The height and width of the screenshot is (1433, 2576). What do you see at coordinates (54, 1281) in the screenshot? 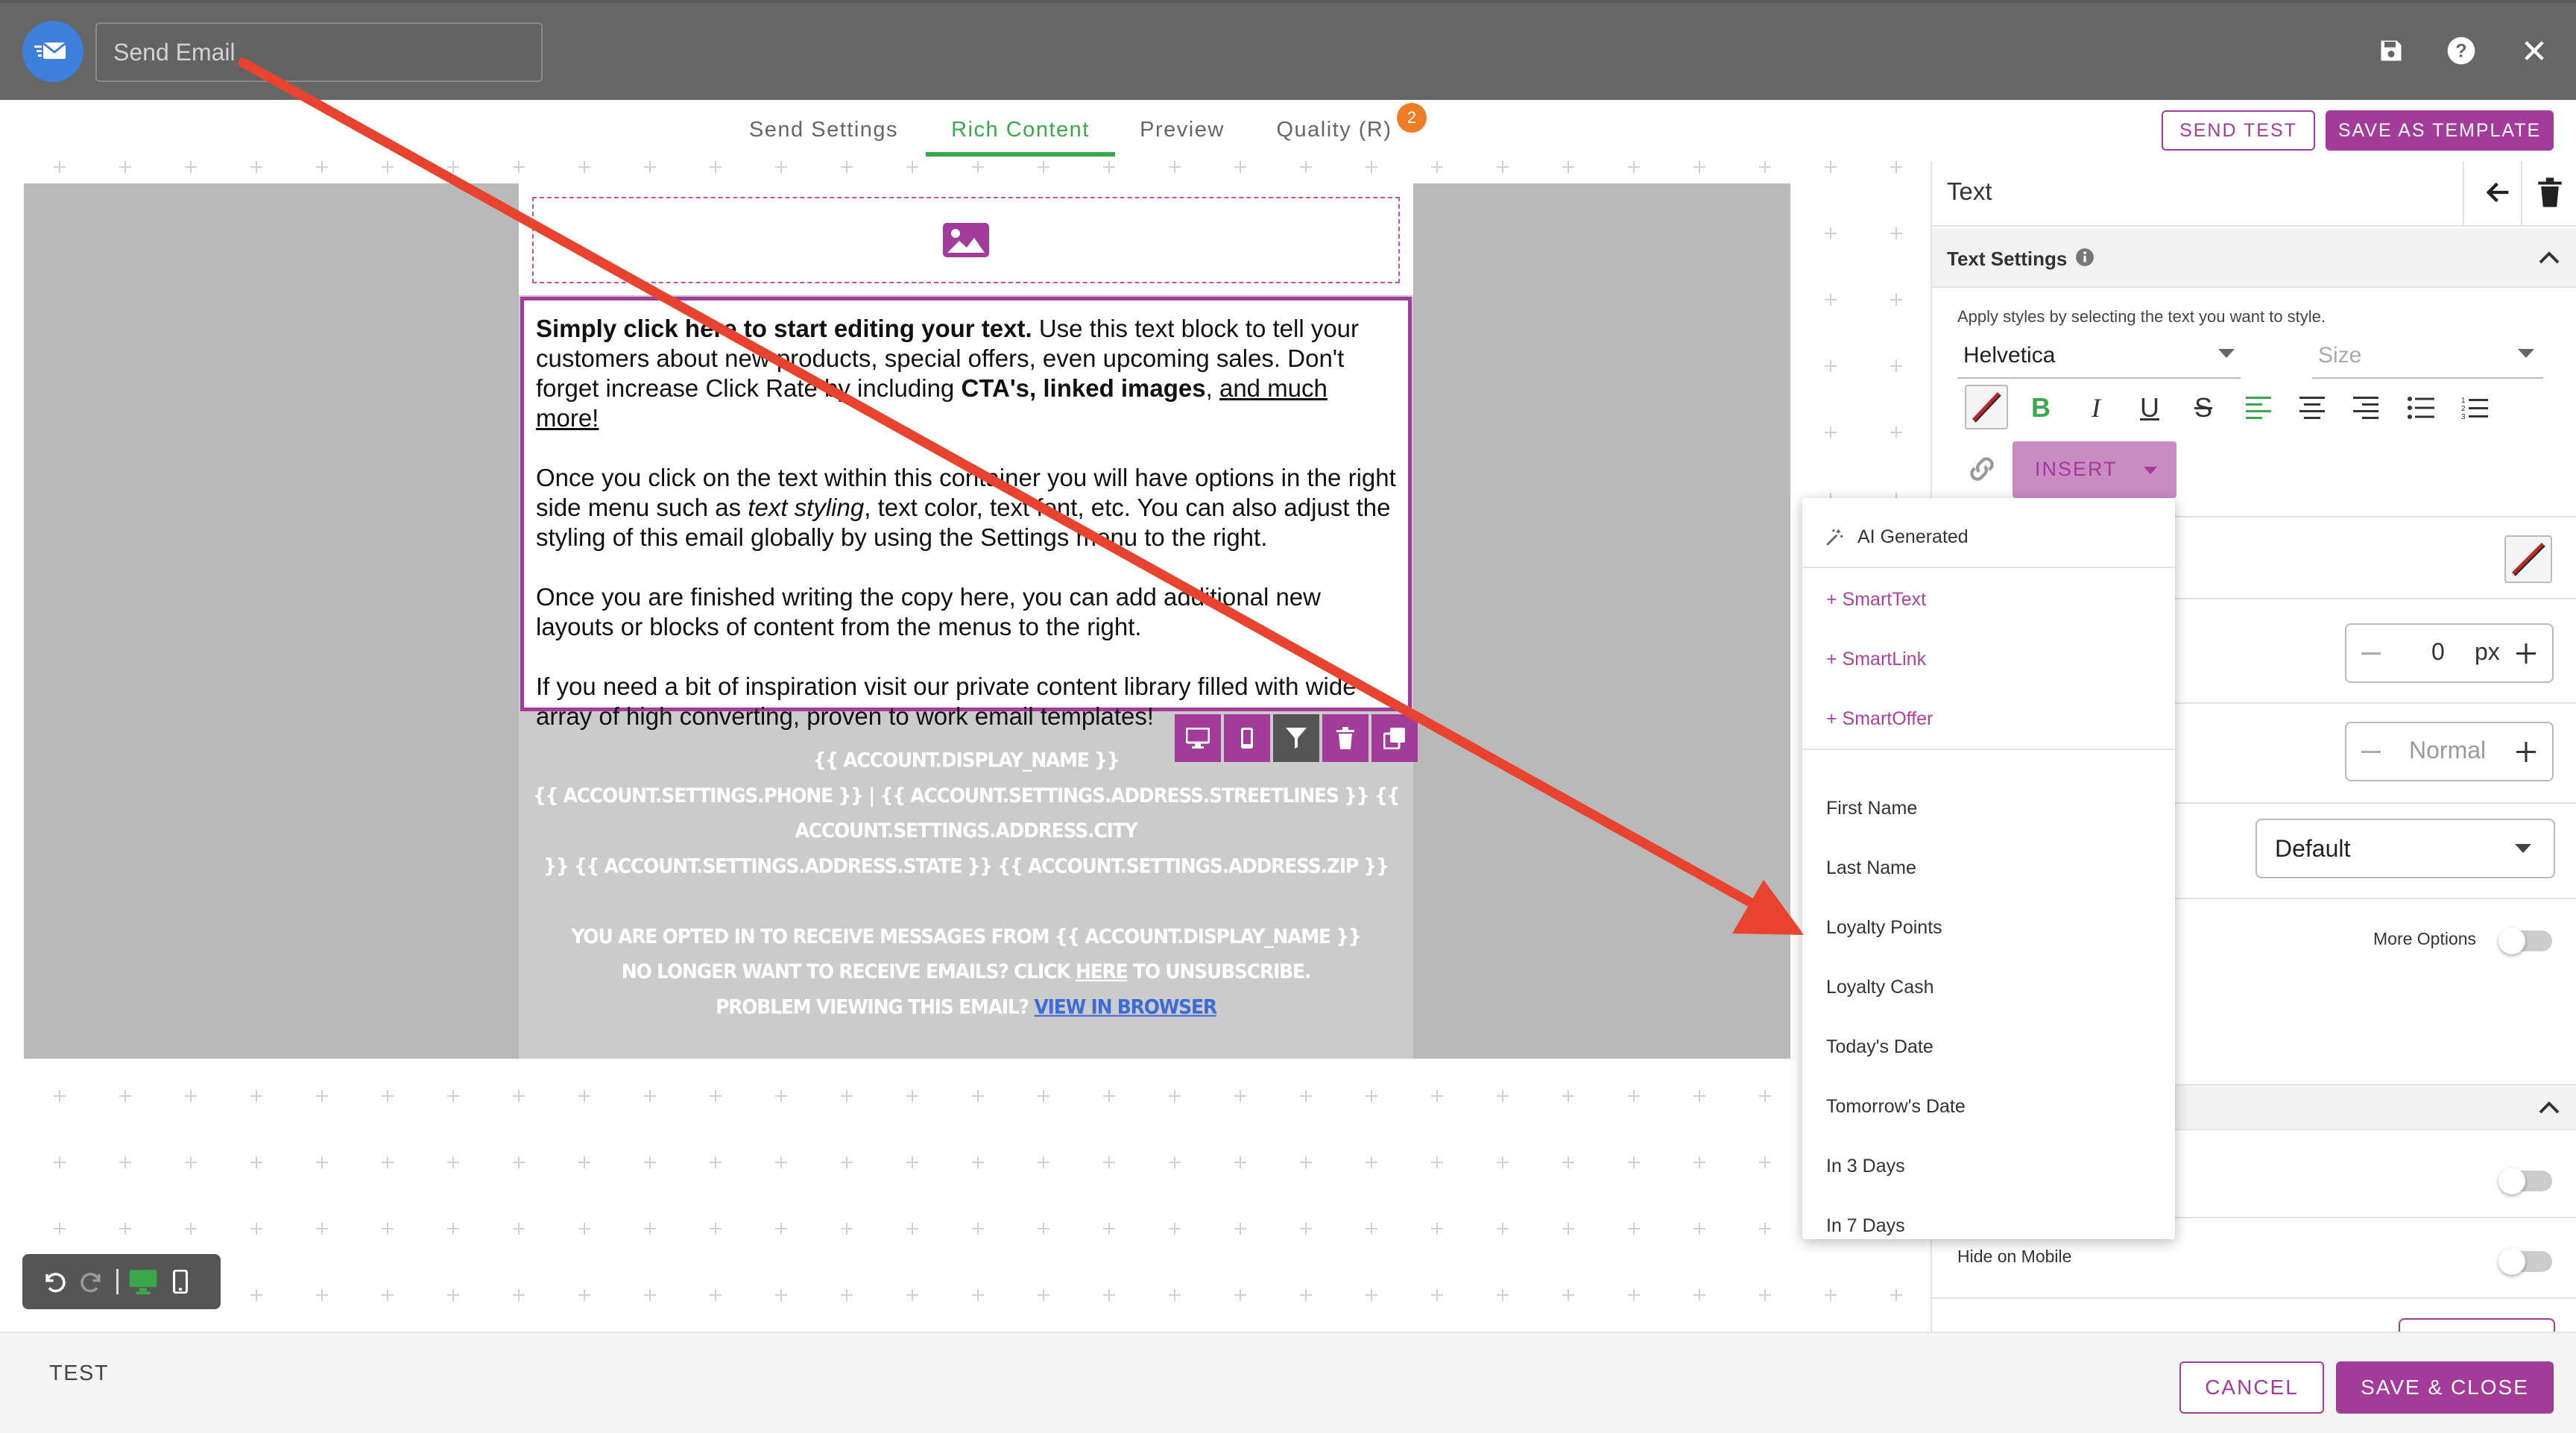
I see `undo-icon` at bounding box center [54, 1281].